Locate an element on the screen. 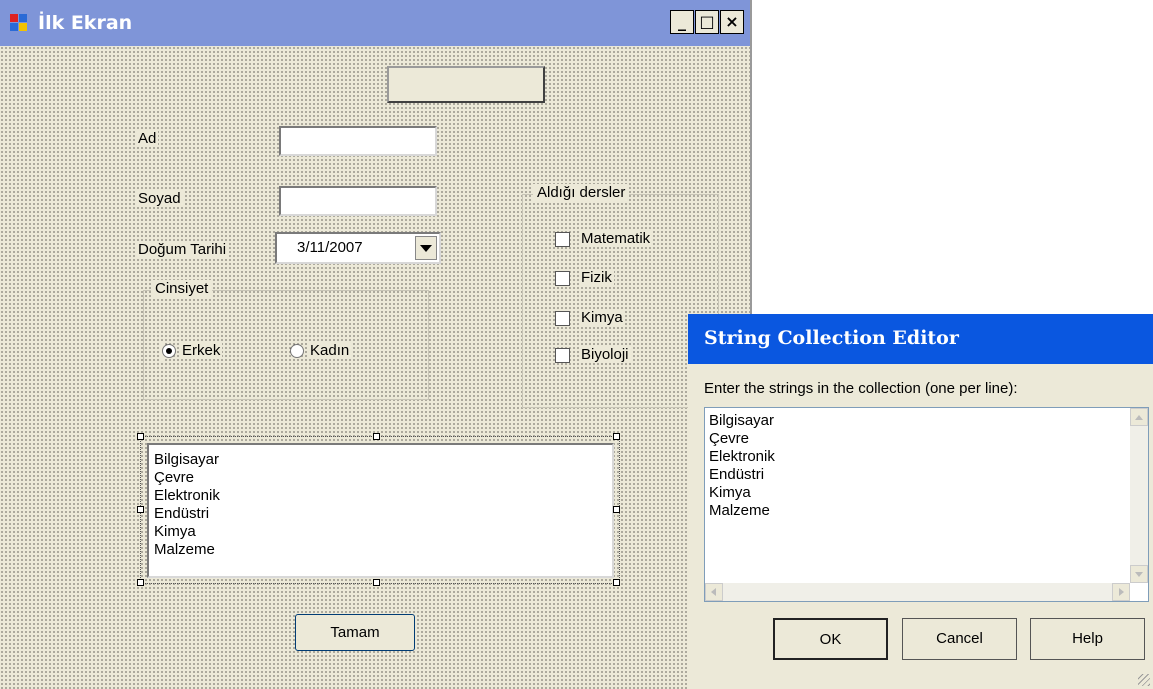  string-line: Elektronik is located at coordinates (742, 456).